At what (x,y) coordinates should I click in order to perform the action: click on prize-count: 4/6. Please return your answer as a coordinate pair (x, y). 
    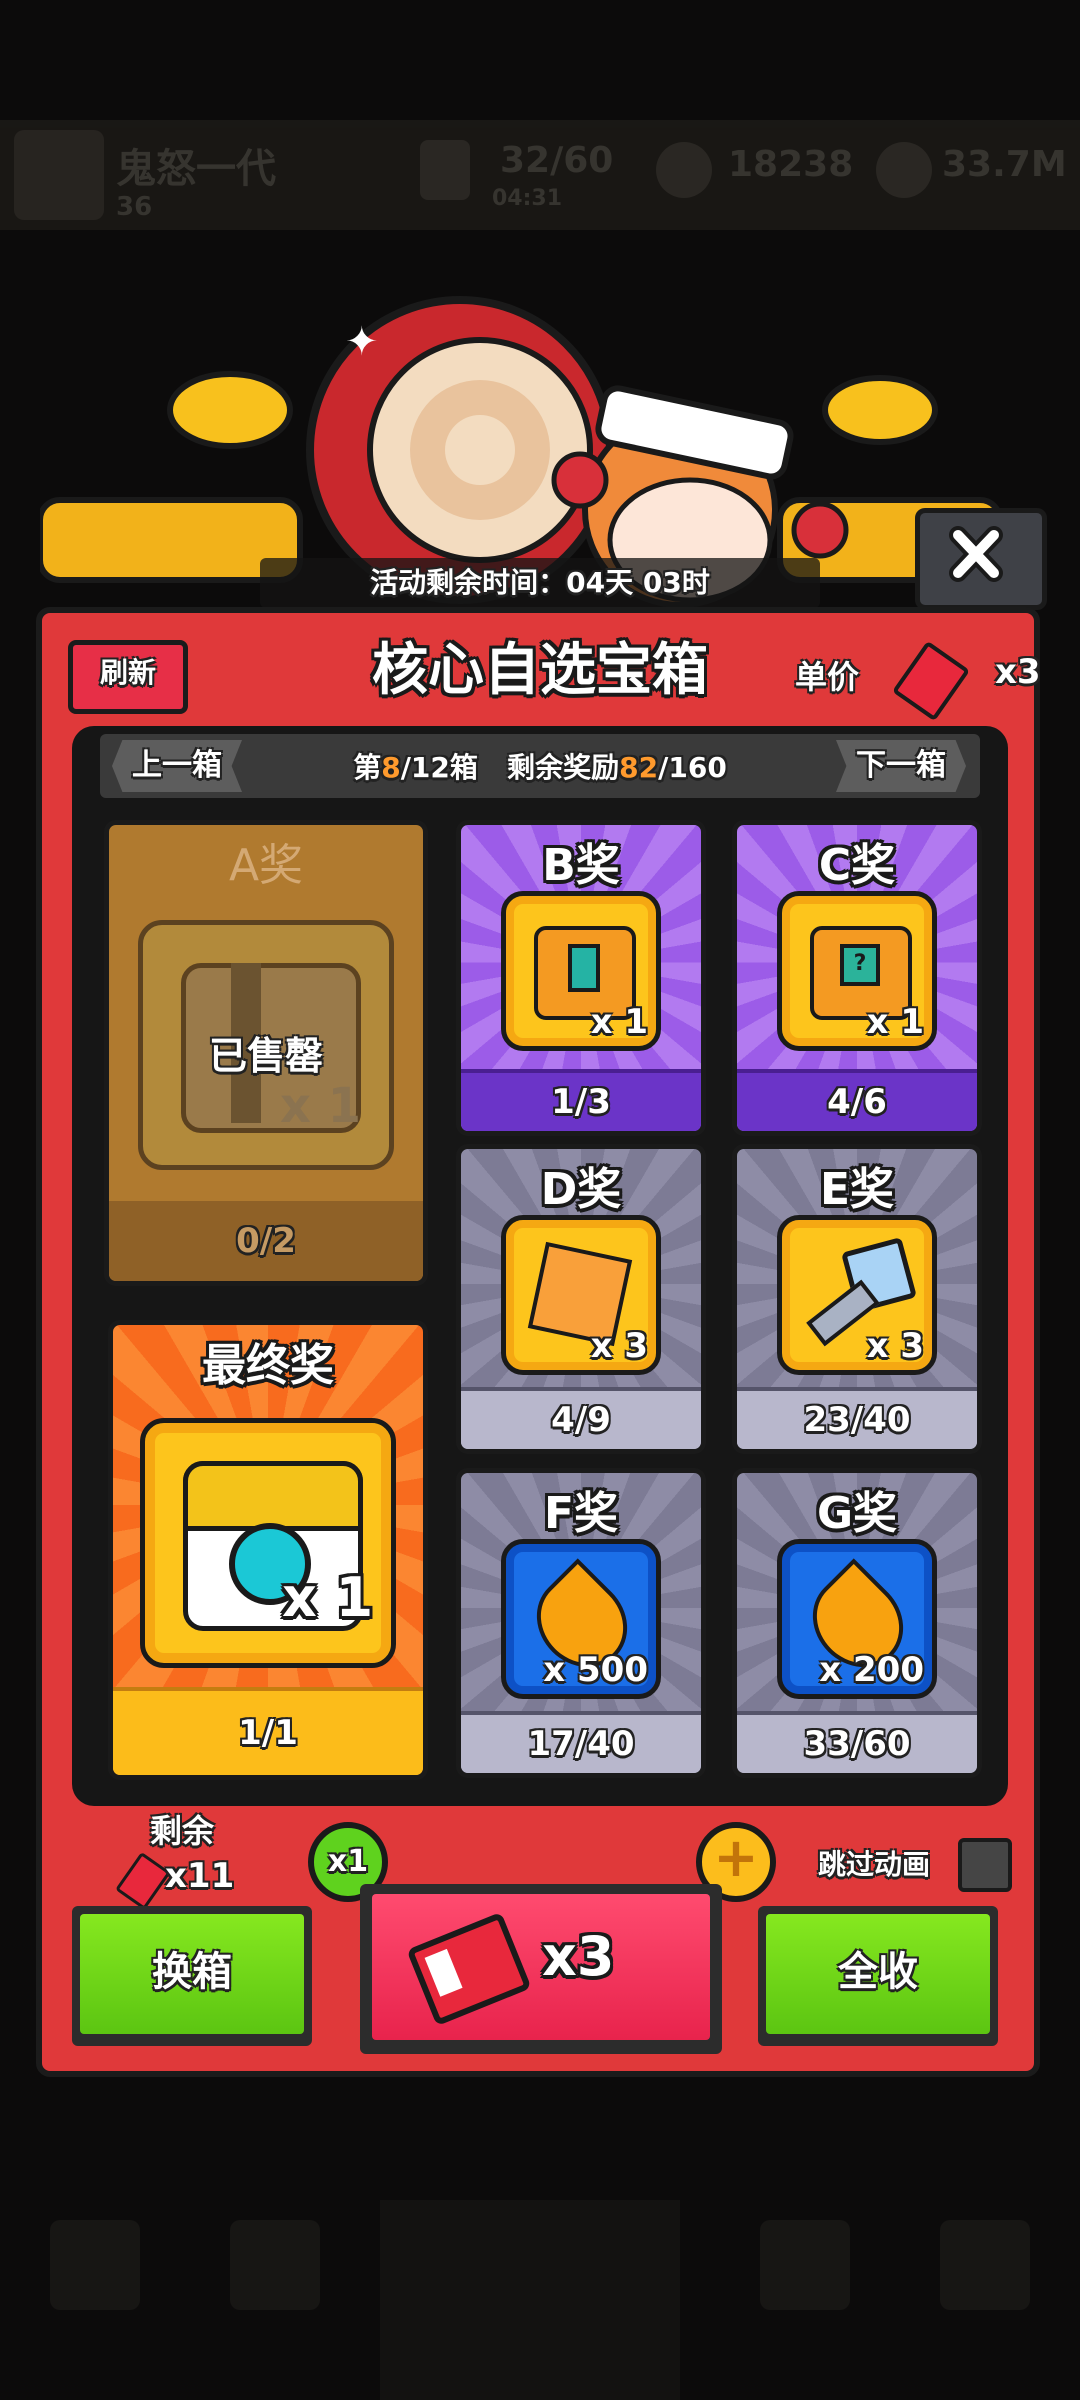
    Looking at the image, I should click on (857, 1100).